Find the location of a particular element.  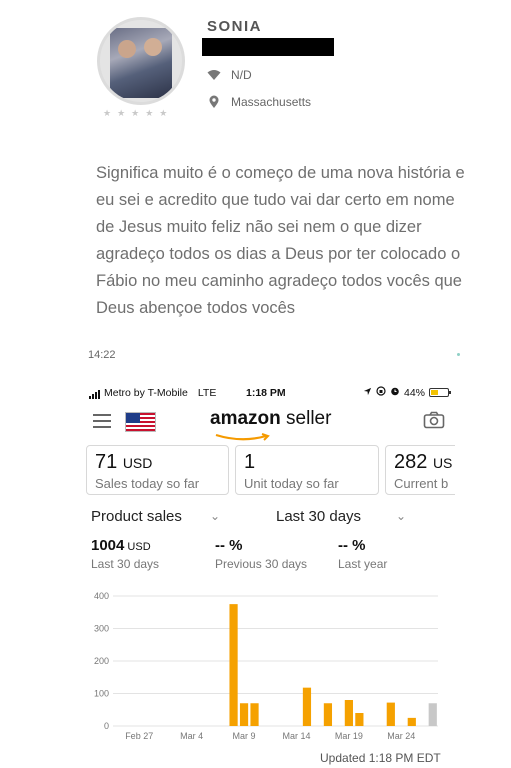

us-flag-icon is located at coordinates (140, 422).